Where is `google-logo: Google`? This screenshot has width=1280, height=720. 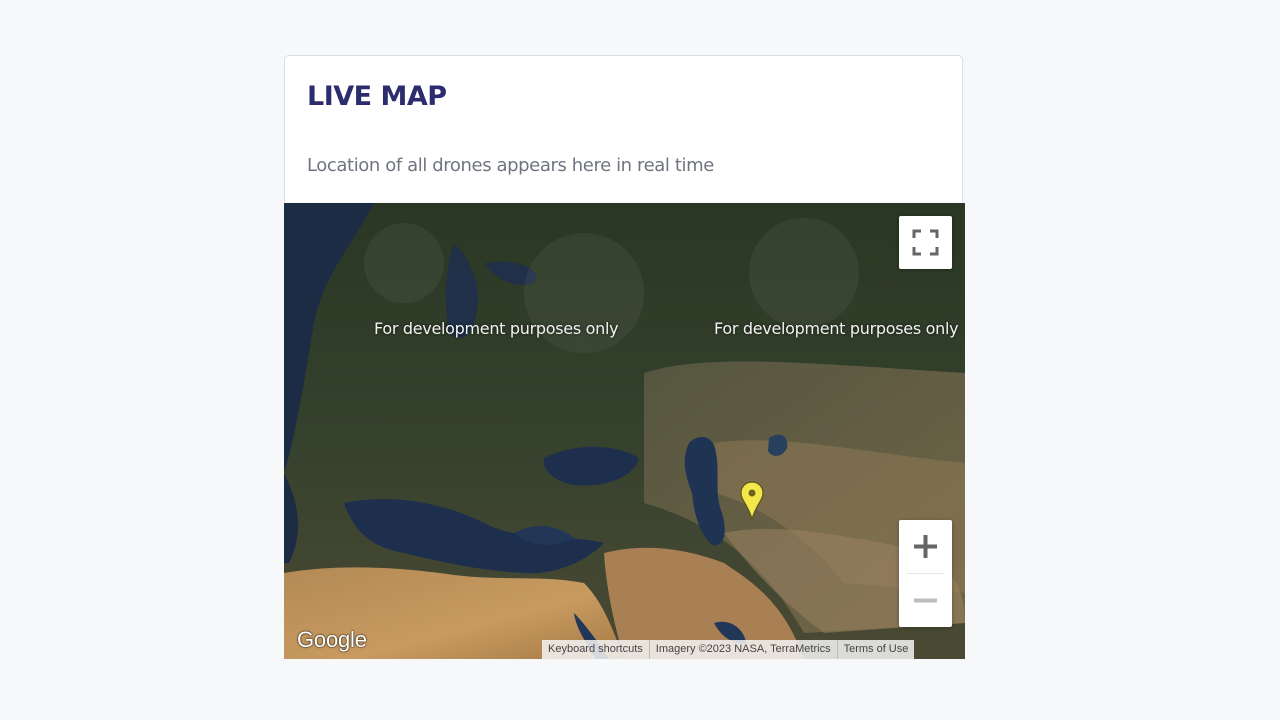 google-logo: Google is located at coordinates (332, 640).